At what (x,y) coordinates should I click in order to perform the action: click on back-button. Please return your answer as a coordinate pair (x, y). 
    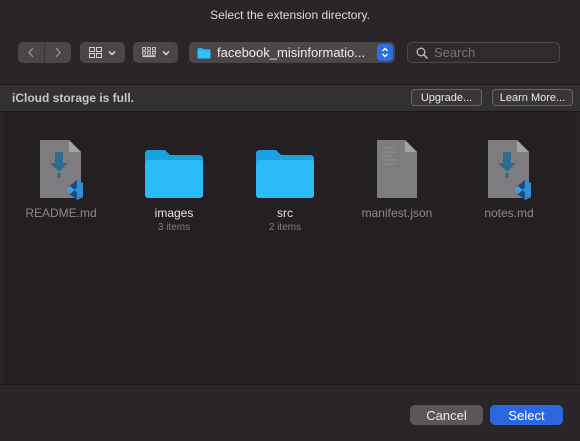
    Looking at the image, I should click on (31, 52).